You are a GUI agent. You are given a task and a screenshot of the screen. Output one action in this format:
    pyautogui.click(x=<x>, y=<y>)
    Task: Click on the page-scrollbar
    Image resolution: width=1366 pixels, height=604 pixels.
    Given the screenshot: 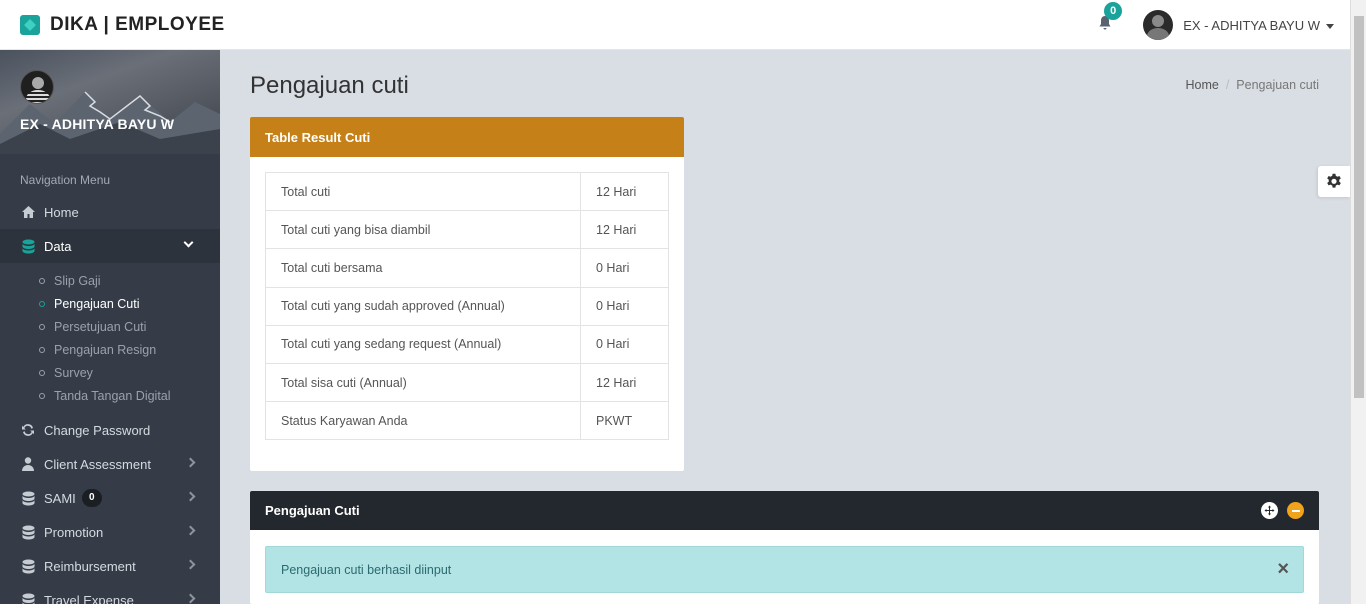 What is the action you would take?
    pyautogui.click(x=1358, y=302)
    